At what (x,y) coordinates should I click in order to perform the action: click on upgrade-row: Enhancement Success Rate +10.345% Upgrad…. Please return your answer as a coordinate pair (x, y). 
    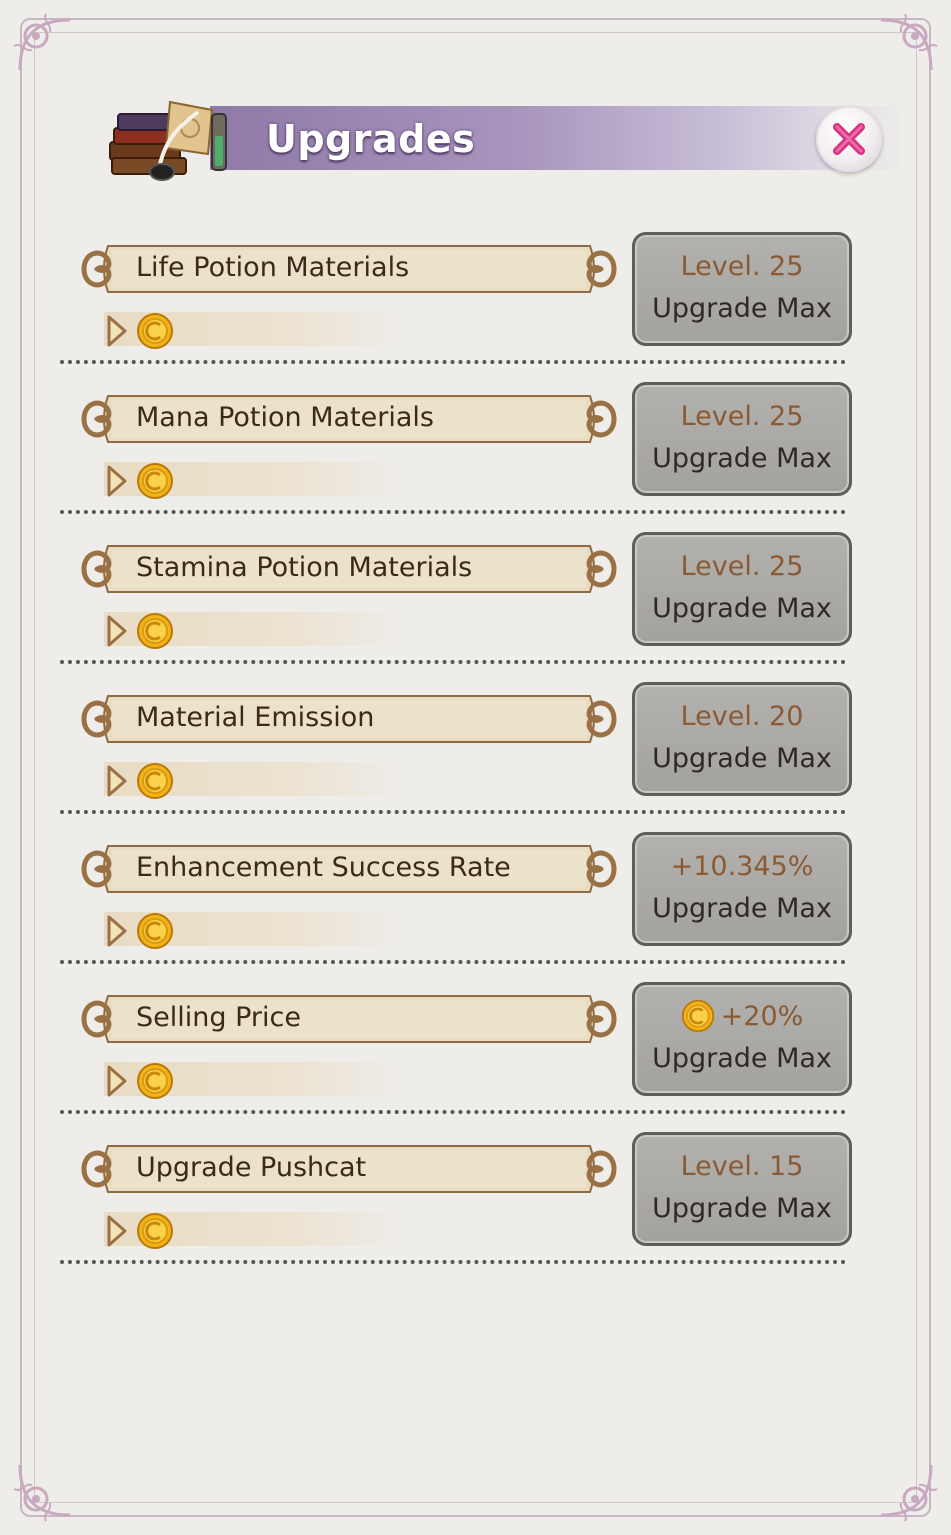
    Looking at the image, I should click on (456, 910).